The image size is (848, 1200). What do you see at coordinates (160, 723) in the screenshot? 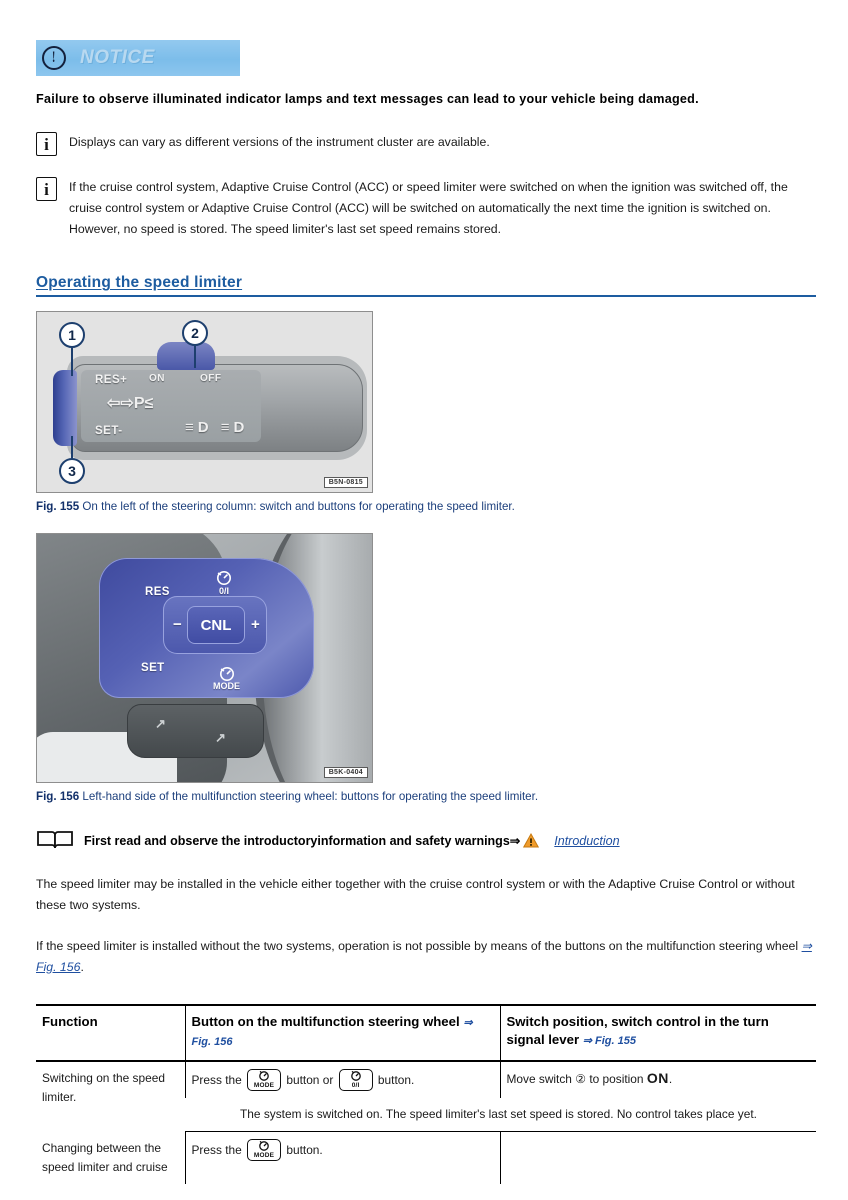
I see `lower-left-glyph: ↗` at bounding box center [160, 723].